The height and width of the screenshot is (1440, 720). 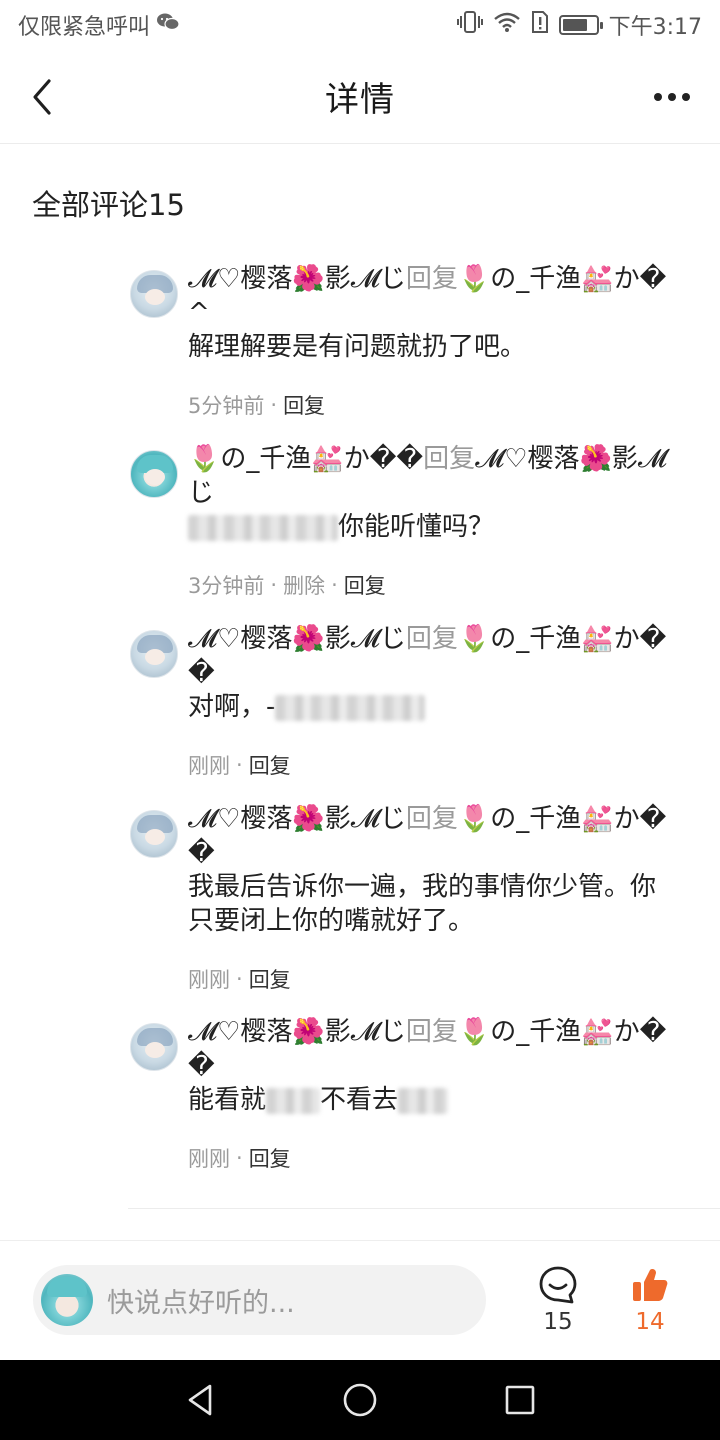 I want to click on vibrate-icon, so click(x=469, y=25).